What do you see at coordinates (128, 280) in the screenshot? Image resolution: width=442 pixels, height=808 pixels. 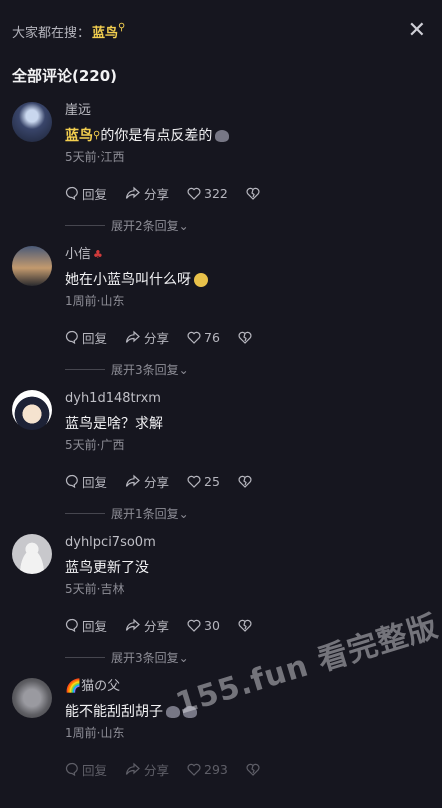 I see `comment-body: 她在小蓝鸟叫什么呀` at bounding box center [128, 280].